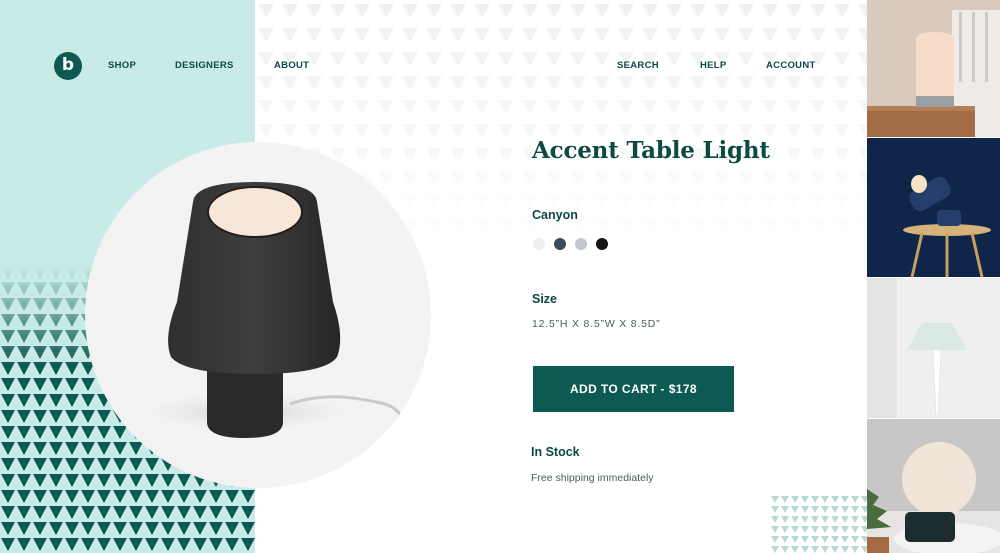 The image size is (1000, 553). I want to click on lamp-globe-image, so click(933, 486).